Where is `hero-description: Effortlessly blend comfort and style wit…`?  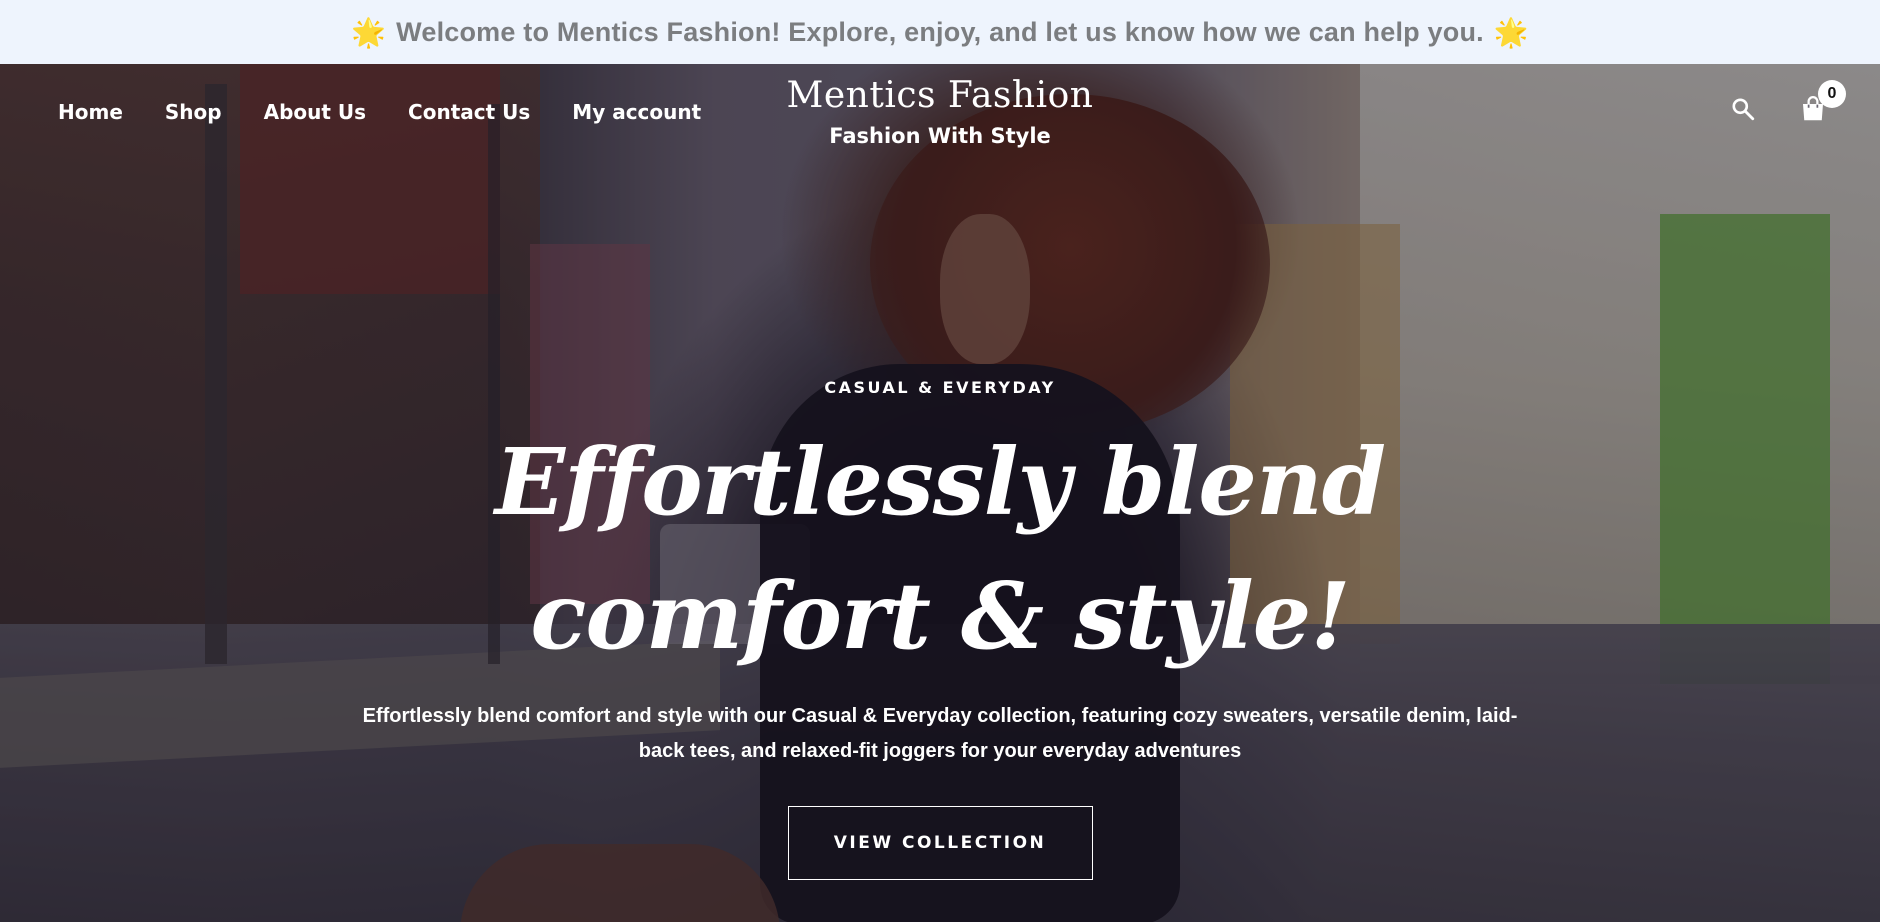 hero-description: Effortlessly blend comfort and style wit… is located at coordinates (940, 733).